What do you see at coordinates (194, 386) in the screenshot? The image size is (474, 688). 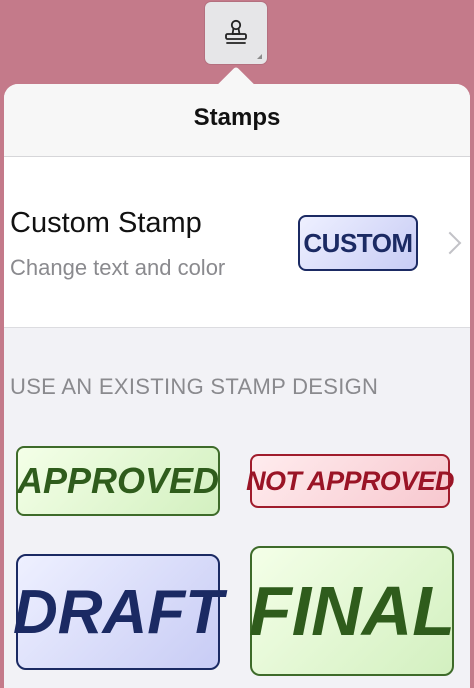 I see `section-header: USE AN EXISTING STAMP DESIGN` at bounding box center [194, 386].